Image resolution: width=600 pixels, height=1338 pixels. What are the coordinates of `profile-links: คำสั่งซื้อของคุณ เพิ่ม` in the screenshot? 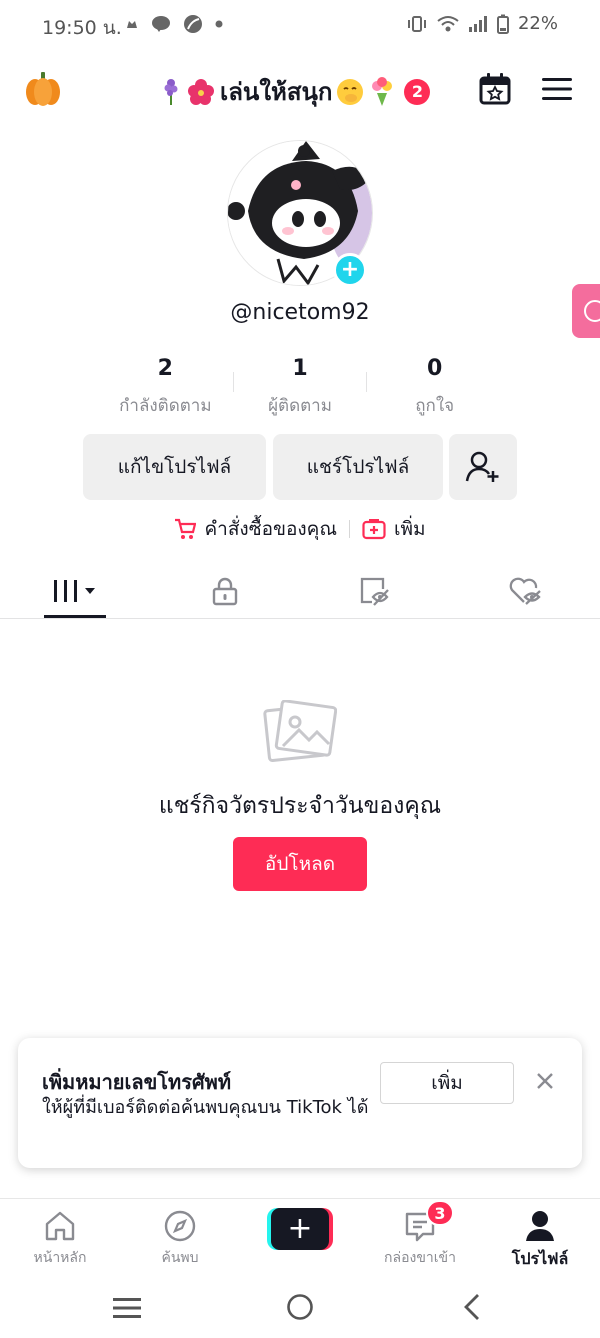 It's located at (300, 529).